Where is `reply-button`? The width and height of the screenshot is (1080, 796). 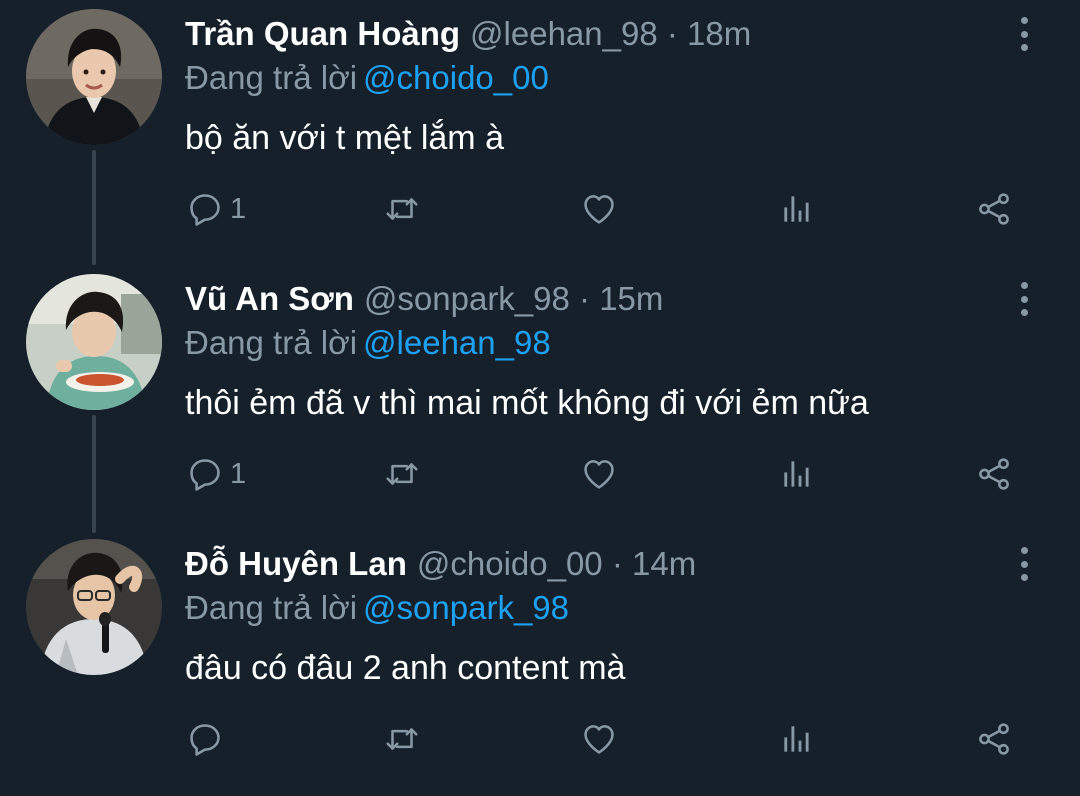 reply-button is located at coordinates (208, 739).